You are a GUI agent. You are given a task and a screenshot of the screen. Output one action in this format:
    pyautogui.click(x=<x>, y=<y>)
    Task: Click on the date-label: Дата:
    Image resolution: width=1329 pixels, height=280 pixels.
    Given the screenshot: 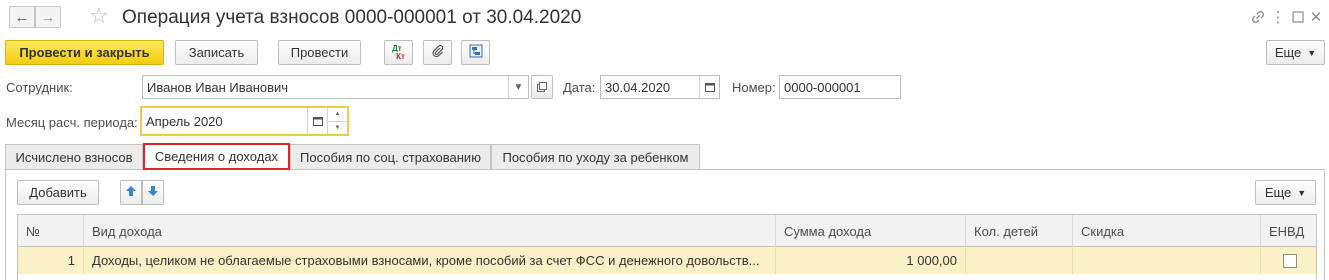 What is the action you would take?
    pyautogui.click(x=579, y=87)
    